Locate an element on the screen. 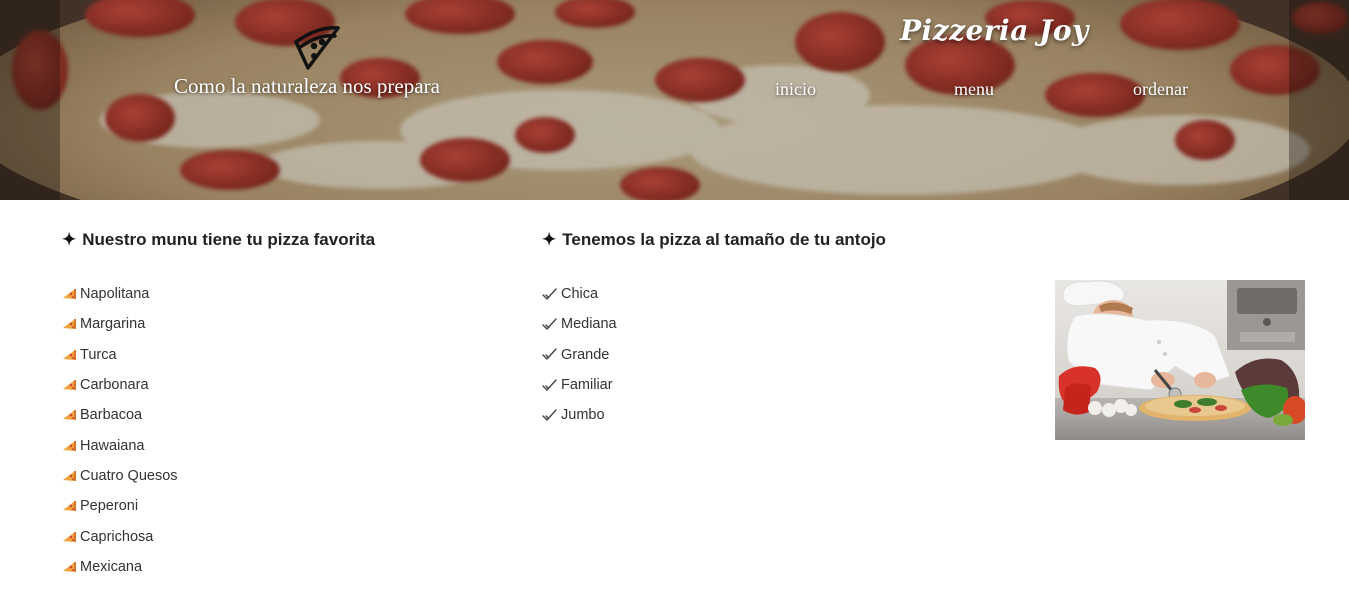 The width and height of the screenshot is (1349, 597). list-item: Margarina is located at coordinates (120, 324).